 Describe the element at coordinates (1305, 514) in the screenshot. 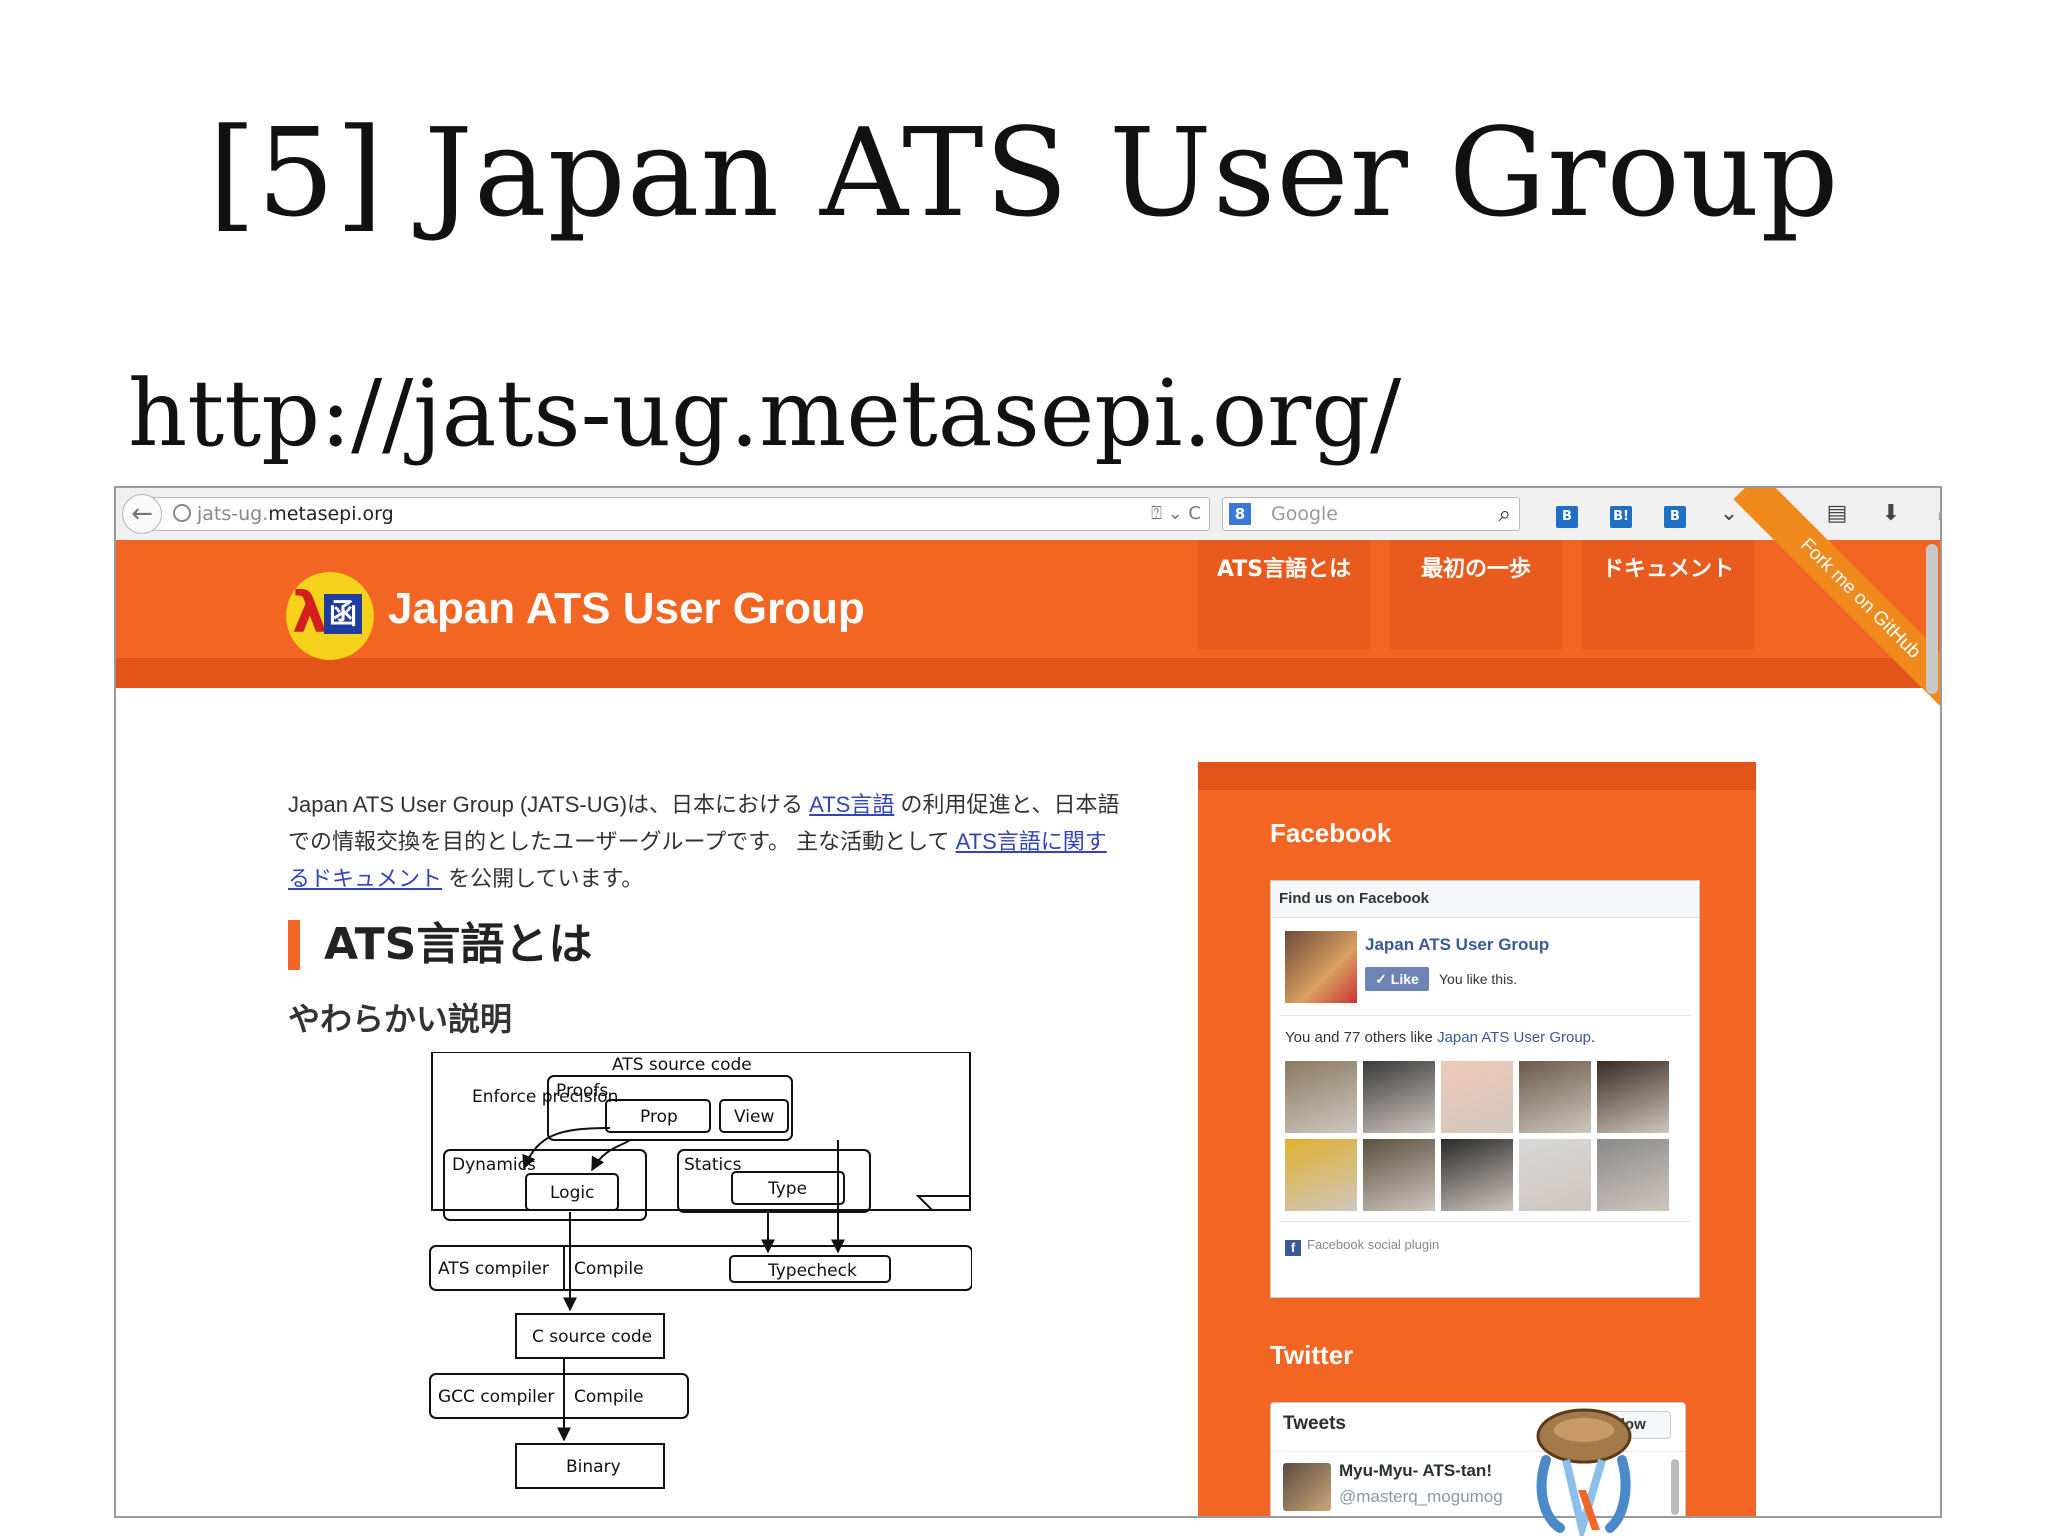

I see `search-placeholder: Google` at that location.